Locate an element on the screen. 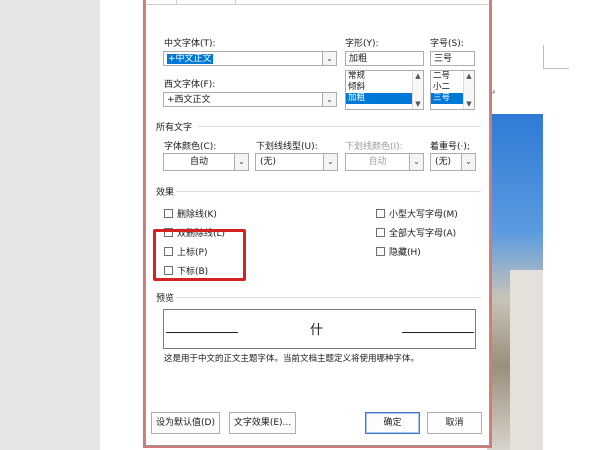 This screenshot has width=600, height=450. font-color-label: 字体颜色(C): is located at coordinates (190, 147).